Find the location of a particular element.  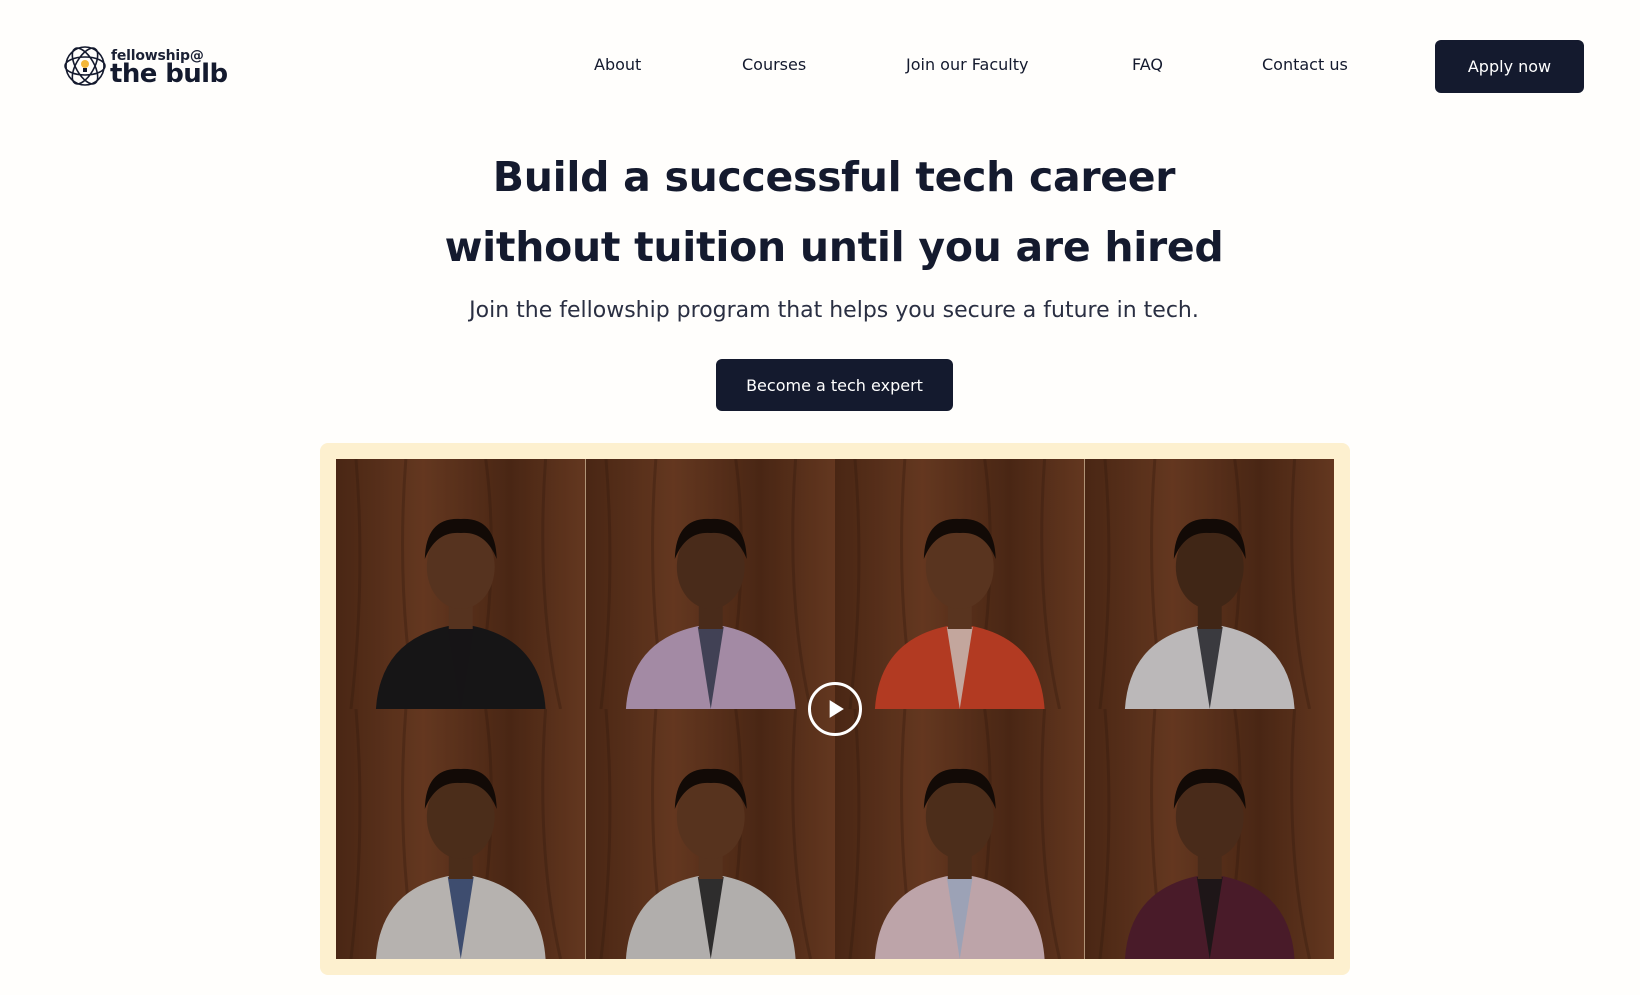

logo-link: fellowship@ the bulb is located at coordinates (147, 67).